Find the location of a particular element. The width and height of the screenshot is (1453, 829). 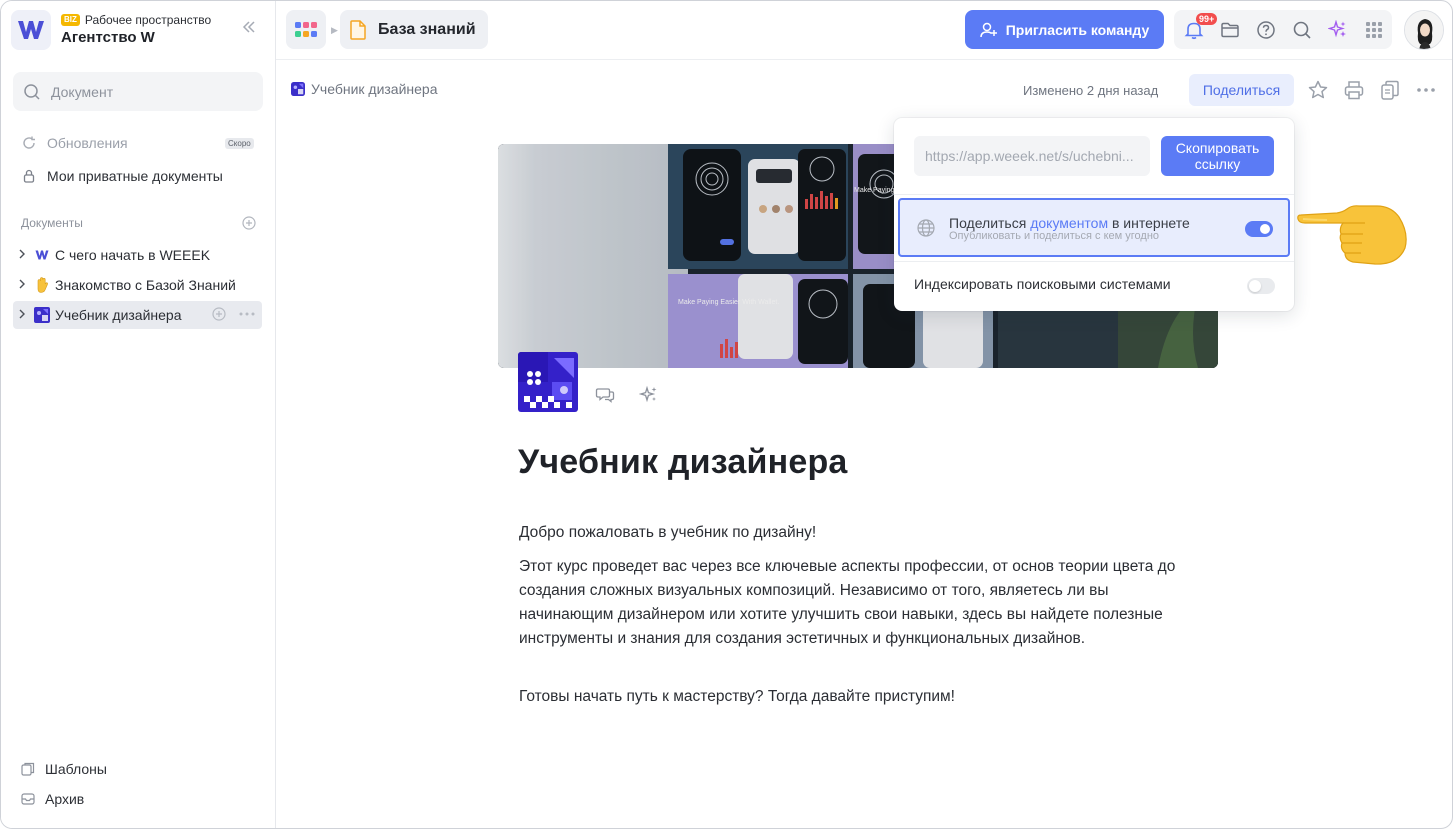

document-icon-image is located at coordinates (548, 382).